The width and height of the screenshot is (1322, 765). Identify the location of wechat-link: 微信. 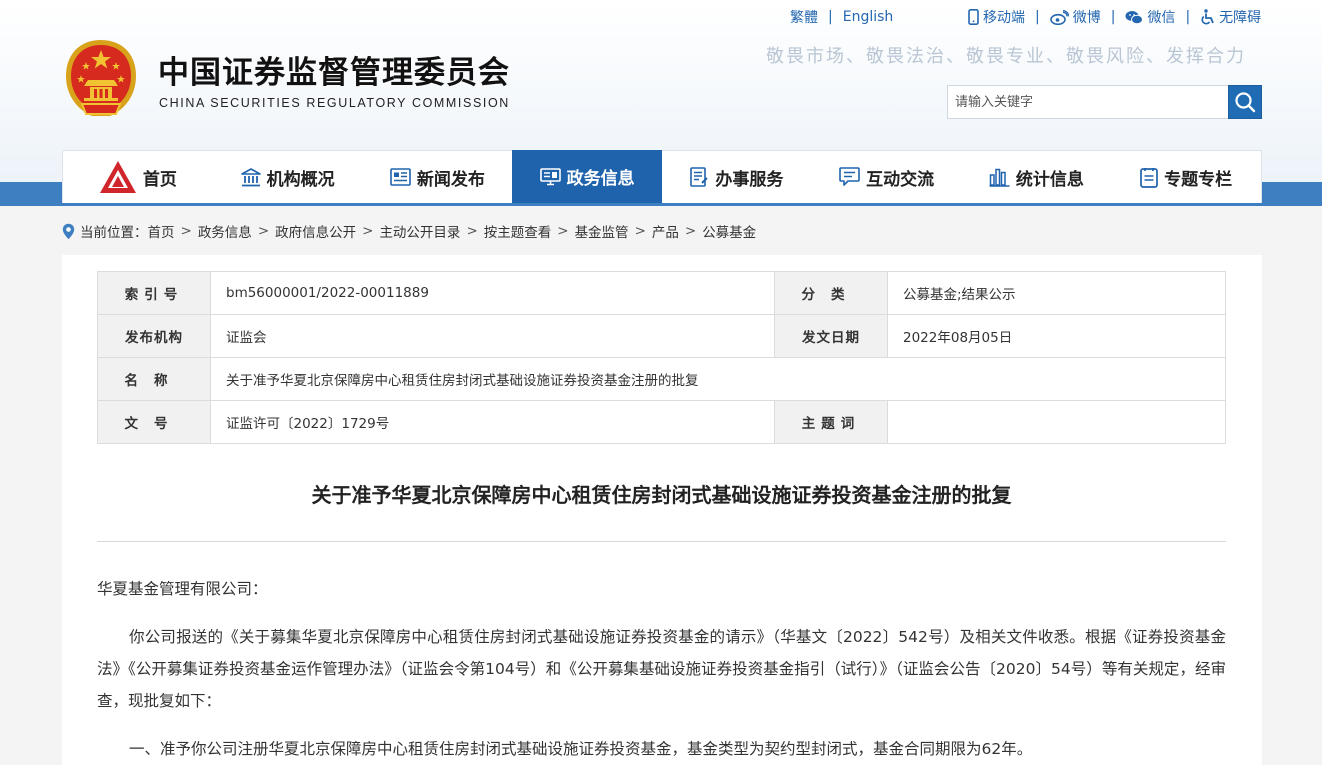
(1150, 17).